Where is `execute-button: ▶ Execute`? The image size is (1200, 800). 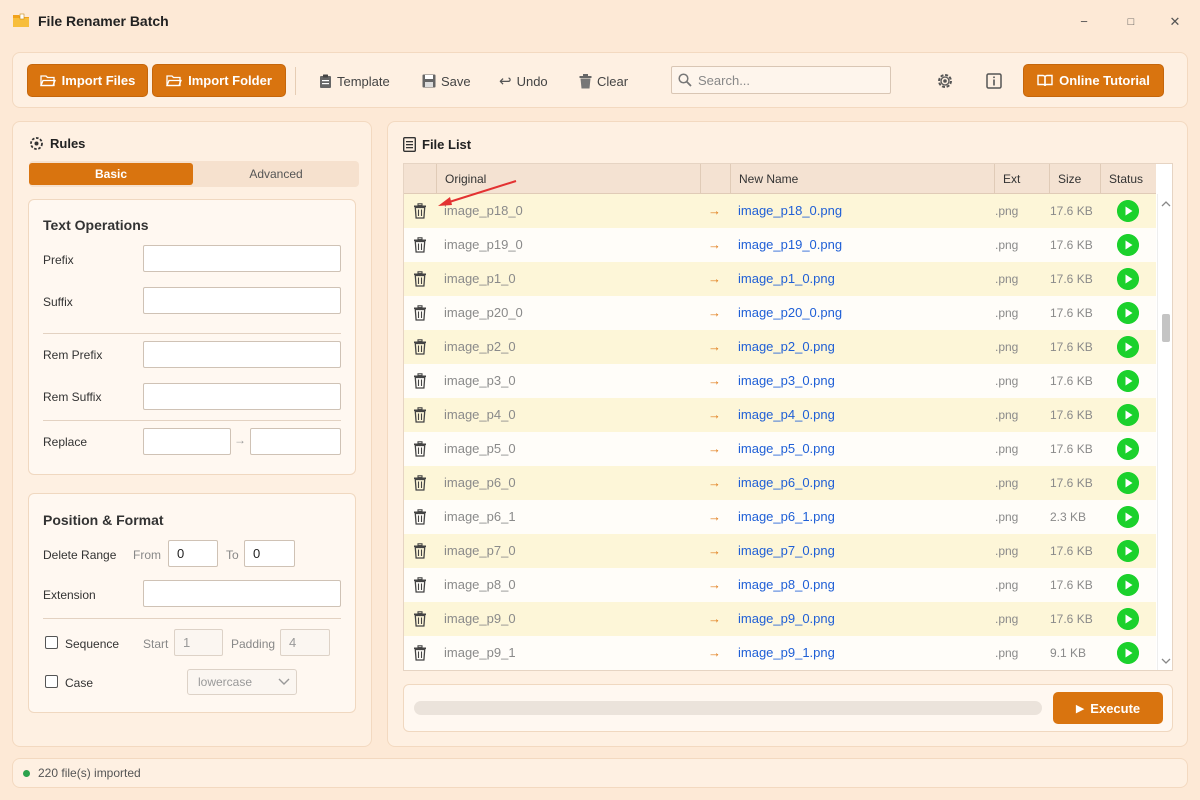 execute-button: ▶ Execute is located at coordinates (1108, 708).